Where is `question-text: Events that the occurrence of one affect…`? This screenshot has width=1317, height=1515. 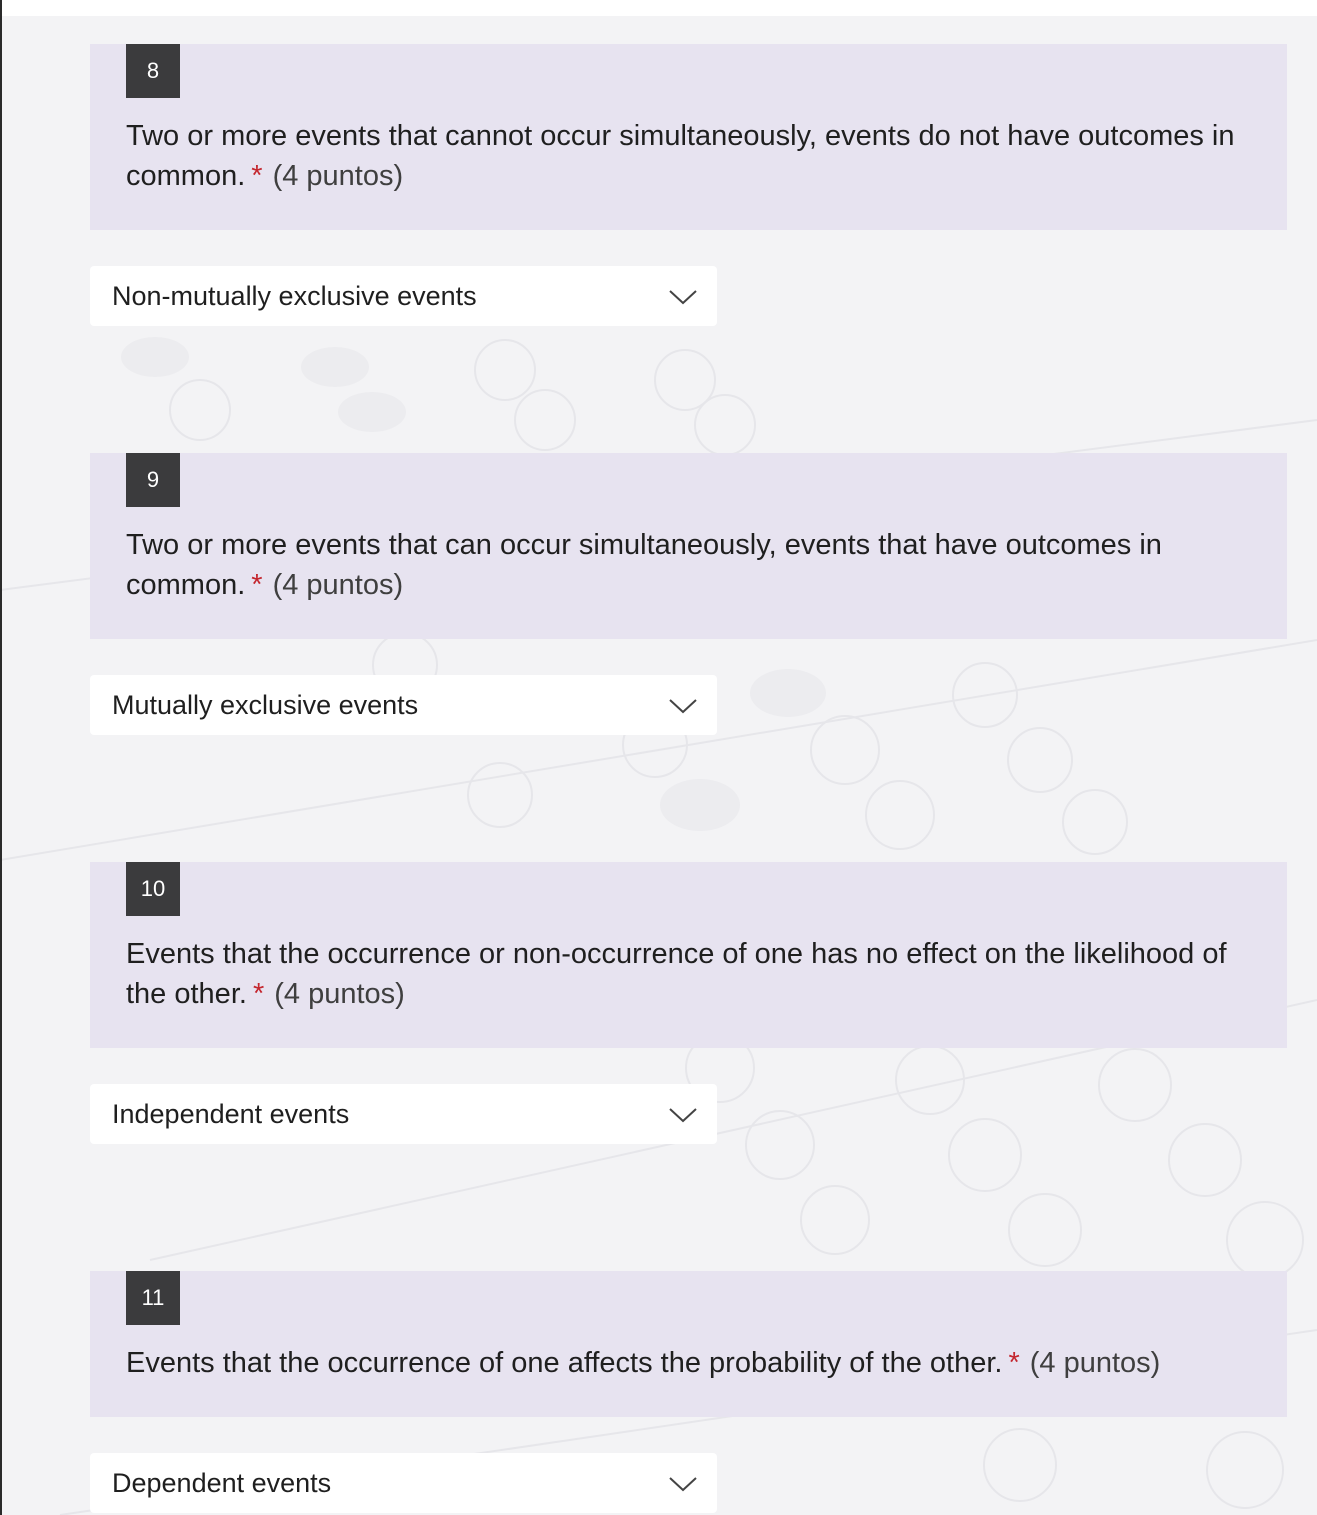
question-text: Events that the occurrence of one affect… is located at coordinates (691, 1363).